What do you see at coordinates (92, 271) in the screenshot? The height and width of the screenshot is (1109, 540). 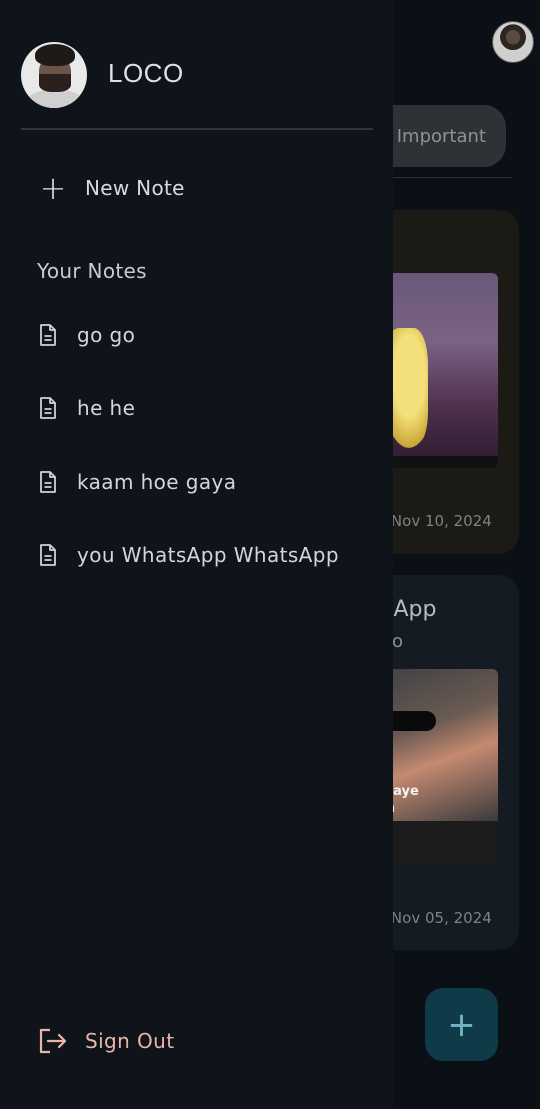 I see `your-notes-heading: Your Notes` at bounding box center [92, 271].